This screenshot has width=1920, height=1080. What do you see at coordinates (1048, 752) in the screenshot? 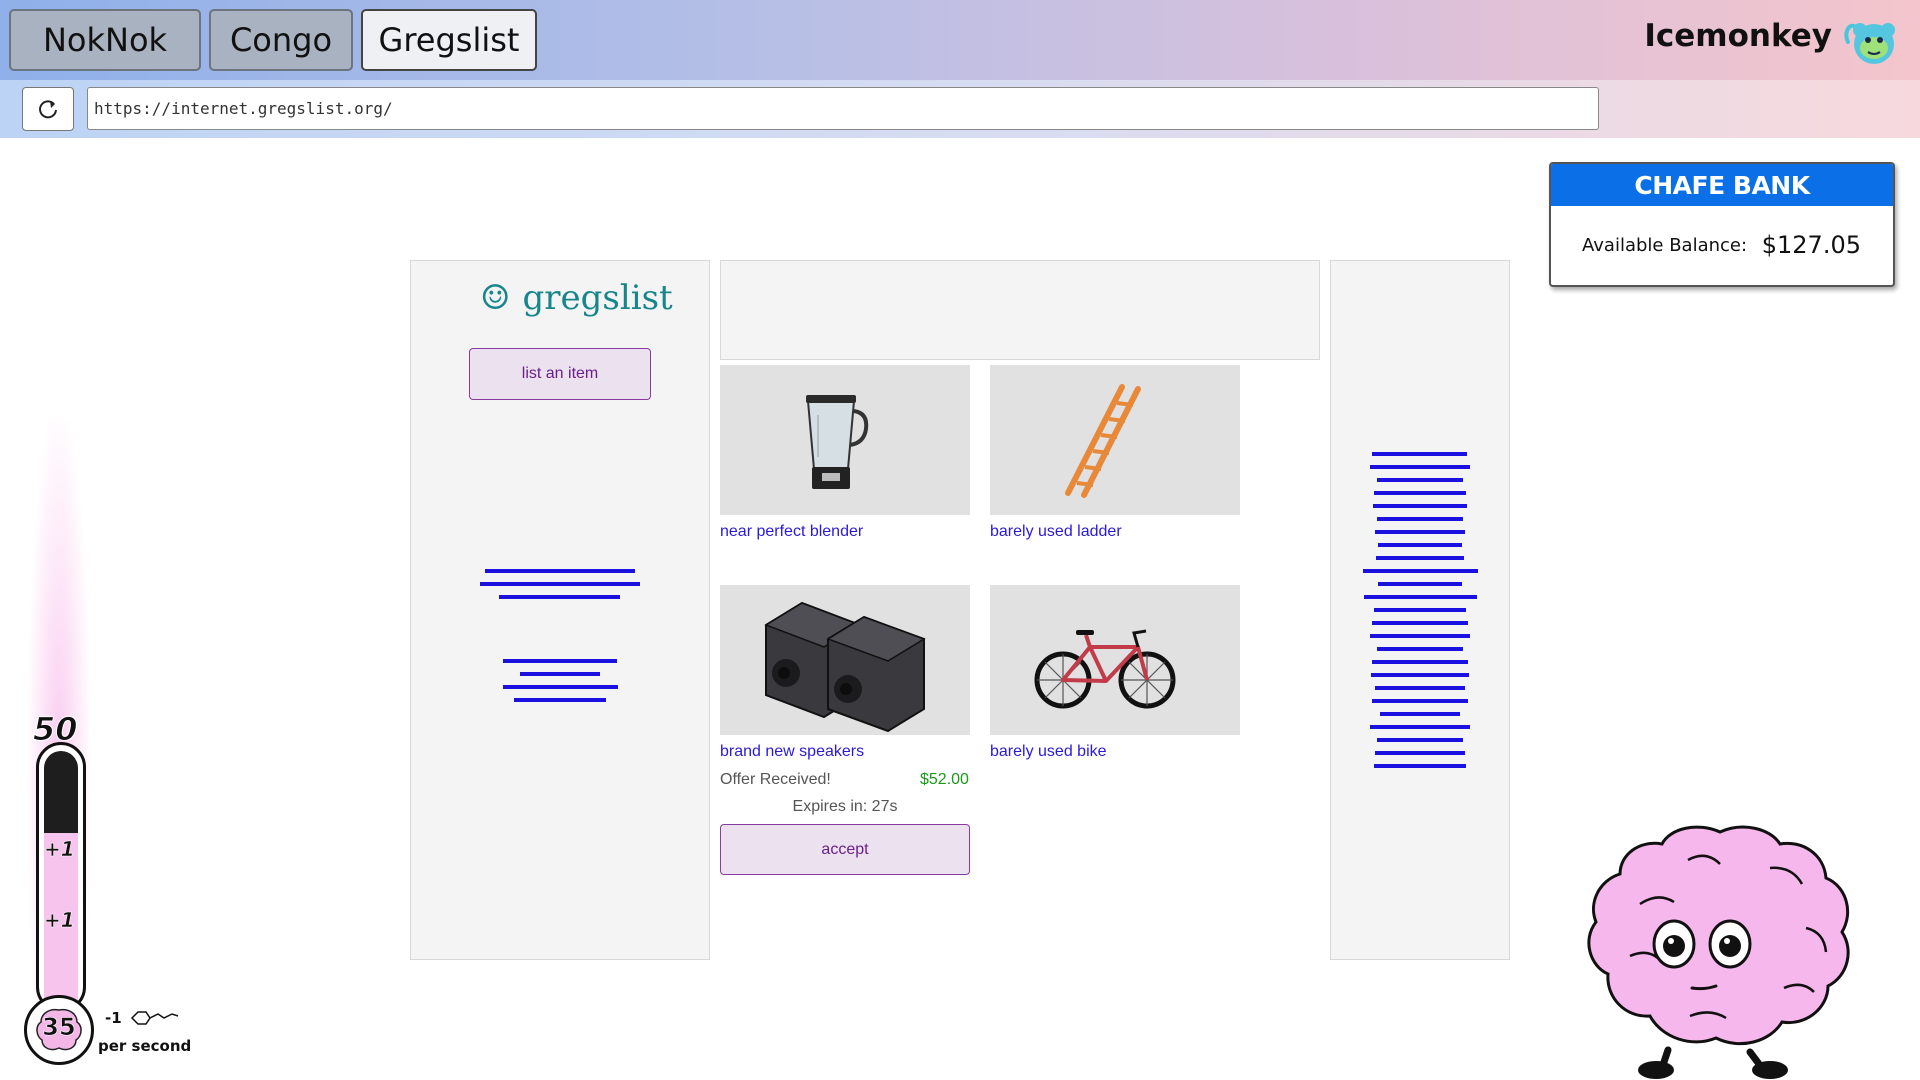
I see `listing-title: barely used bike` at bounding box center [1048, 752].